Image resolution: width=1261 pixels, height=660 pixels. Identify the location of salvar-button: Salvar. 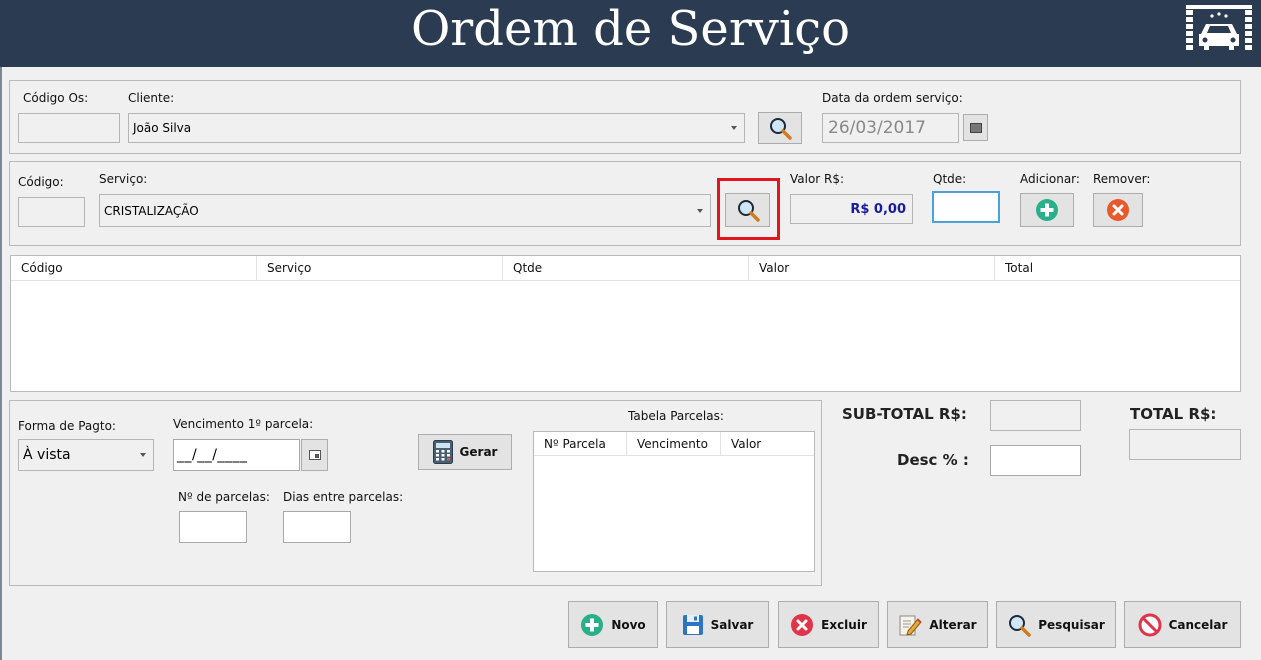
(717, 624).